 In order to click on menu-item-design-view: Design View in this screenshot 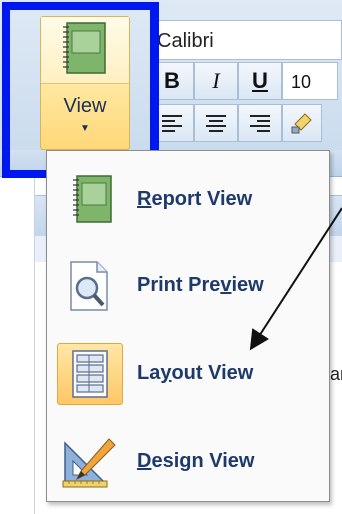, I will do `click(187, 461)`.